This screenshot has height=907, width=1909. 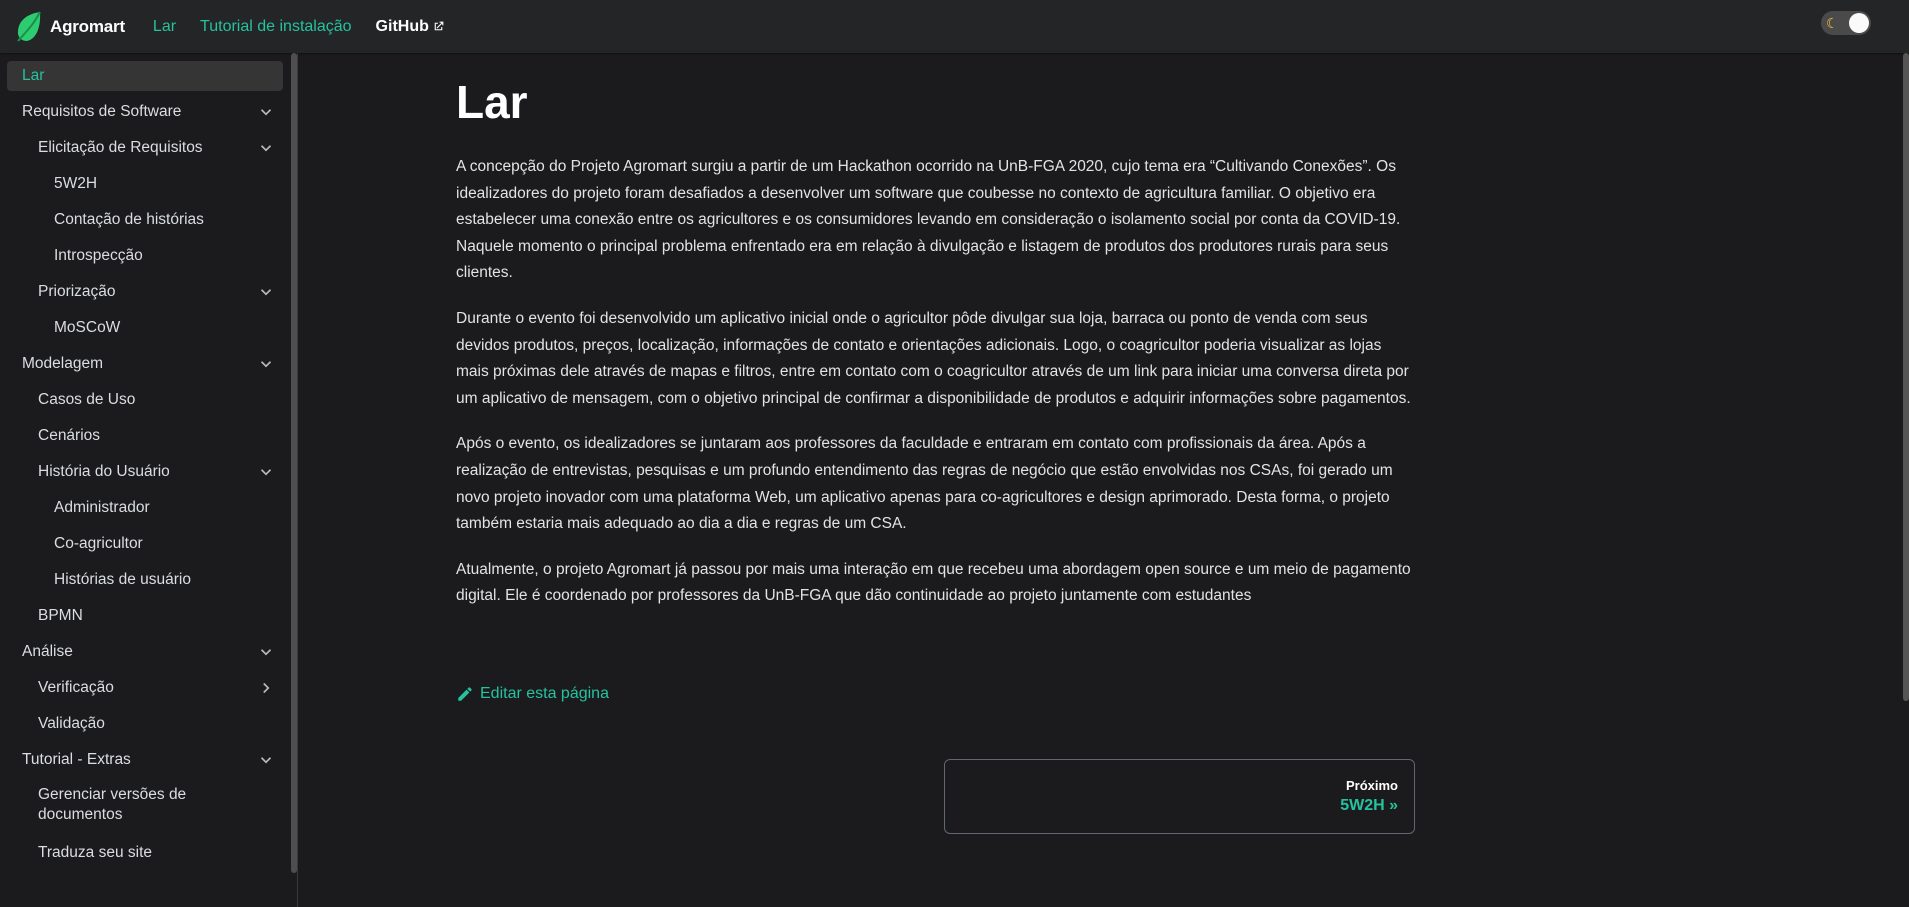 I want to click on edit-page-link: Editar esta página, so click(x=532, y=694).